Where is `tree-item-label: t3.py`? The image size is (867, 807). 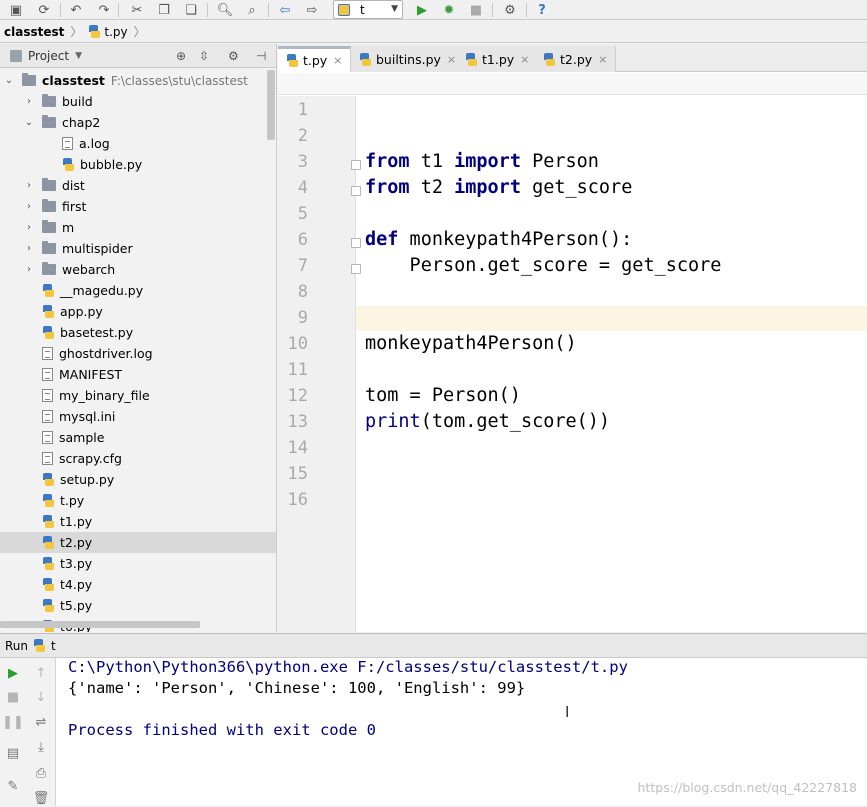 tree-item-label: t3.py is located at coordinates (76, 563).